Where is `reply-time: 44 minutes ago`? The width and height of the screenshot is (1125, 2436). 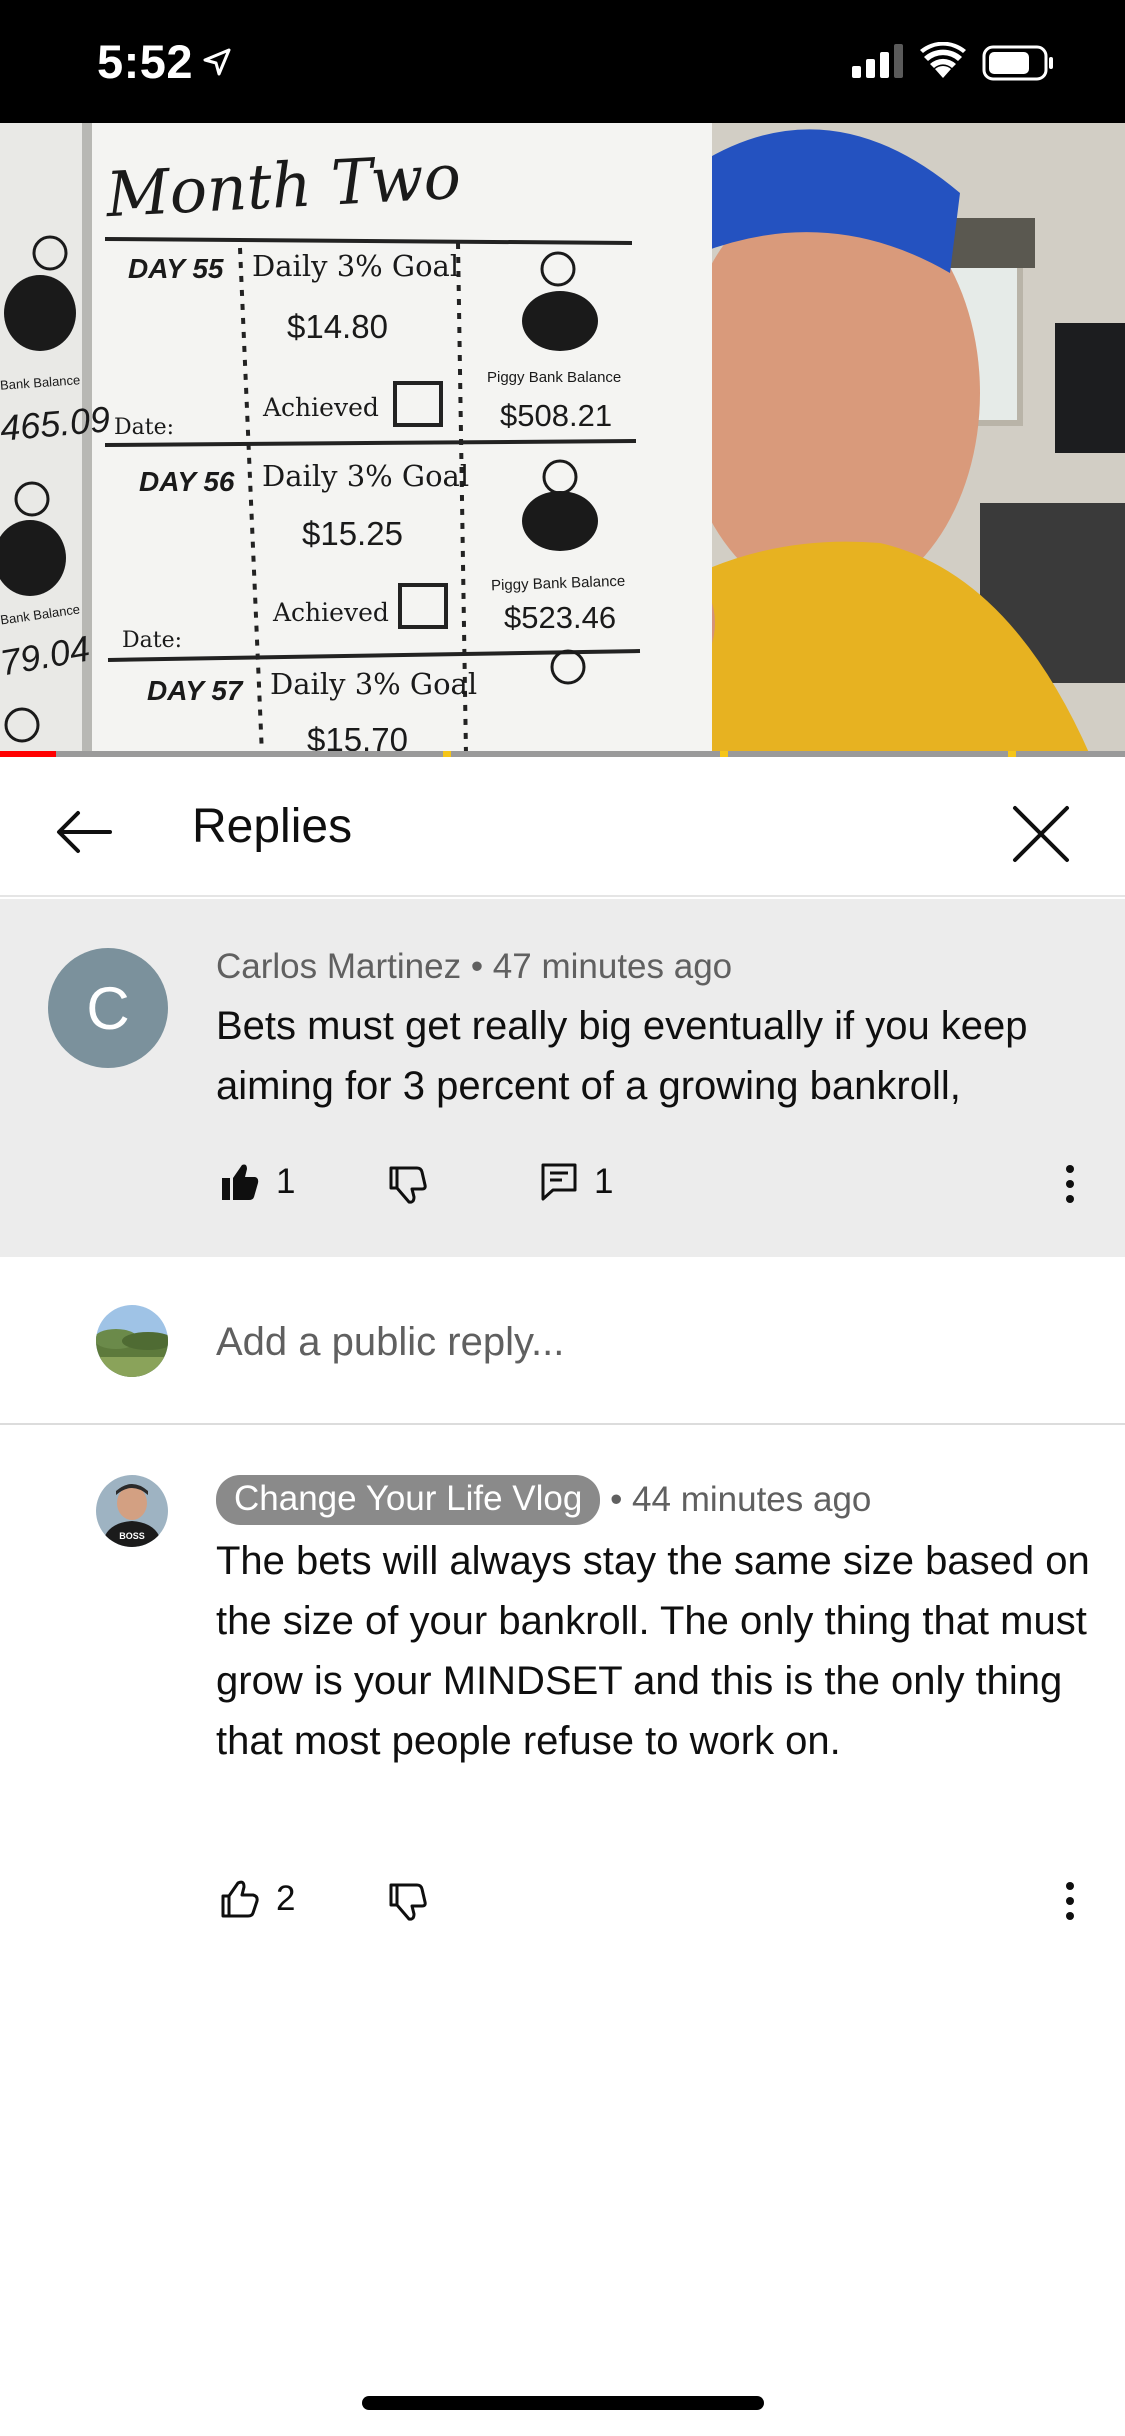 reply-time: 44 minutes ago is located at coordinates (752, 1499).